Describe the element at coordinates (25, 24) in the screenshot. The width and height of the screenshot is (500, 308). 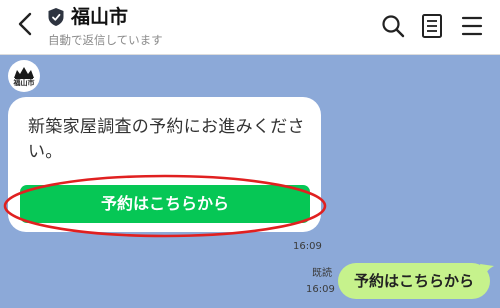
I see `back-icon` at that location.